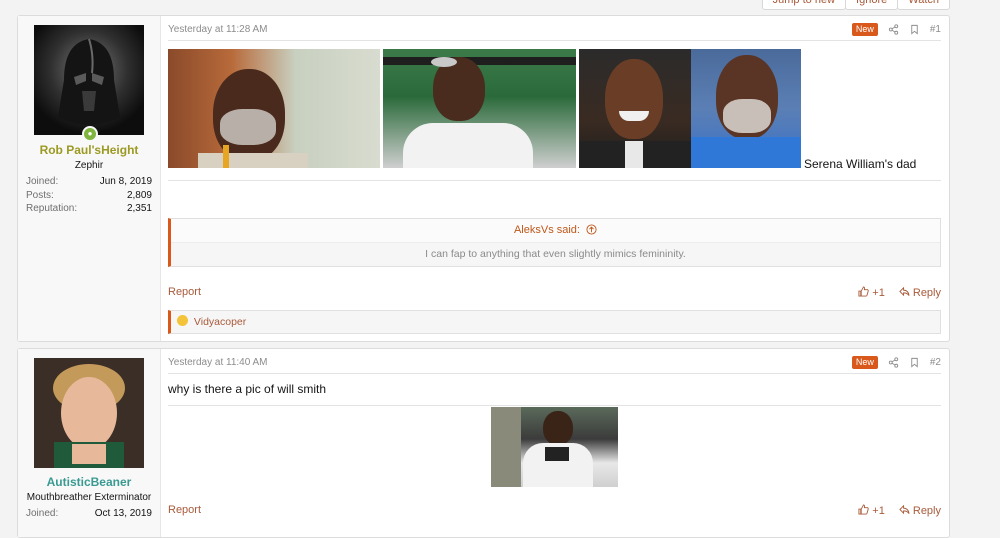  Describe the element at coordinates (40, 195) in the screenshot. I see `stat-label: Posts:` at that location.